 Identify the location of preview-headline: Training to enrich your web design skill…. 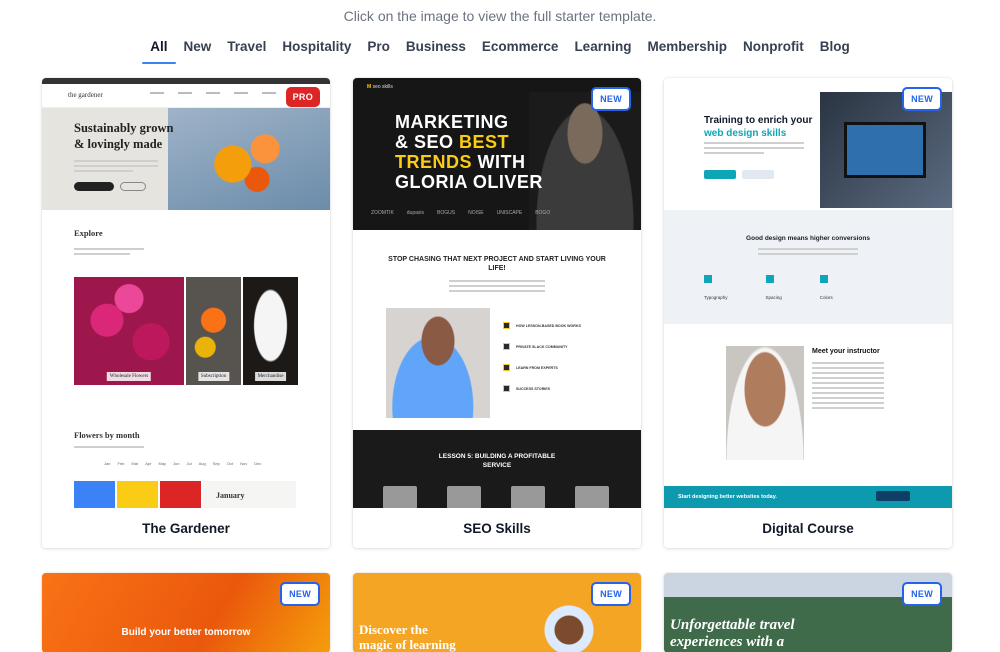
(758, 127).